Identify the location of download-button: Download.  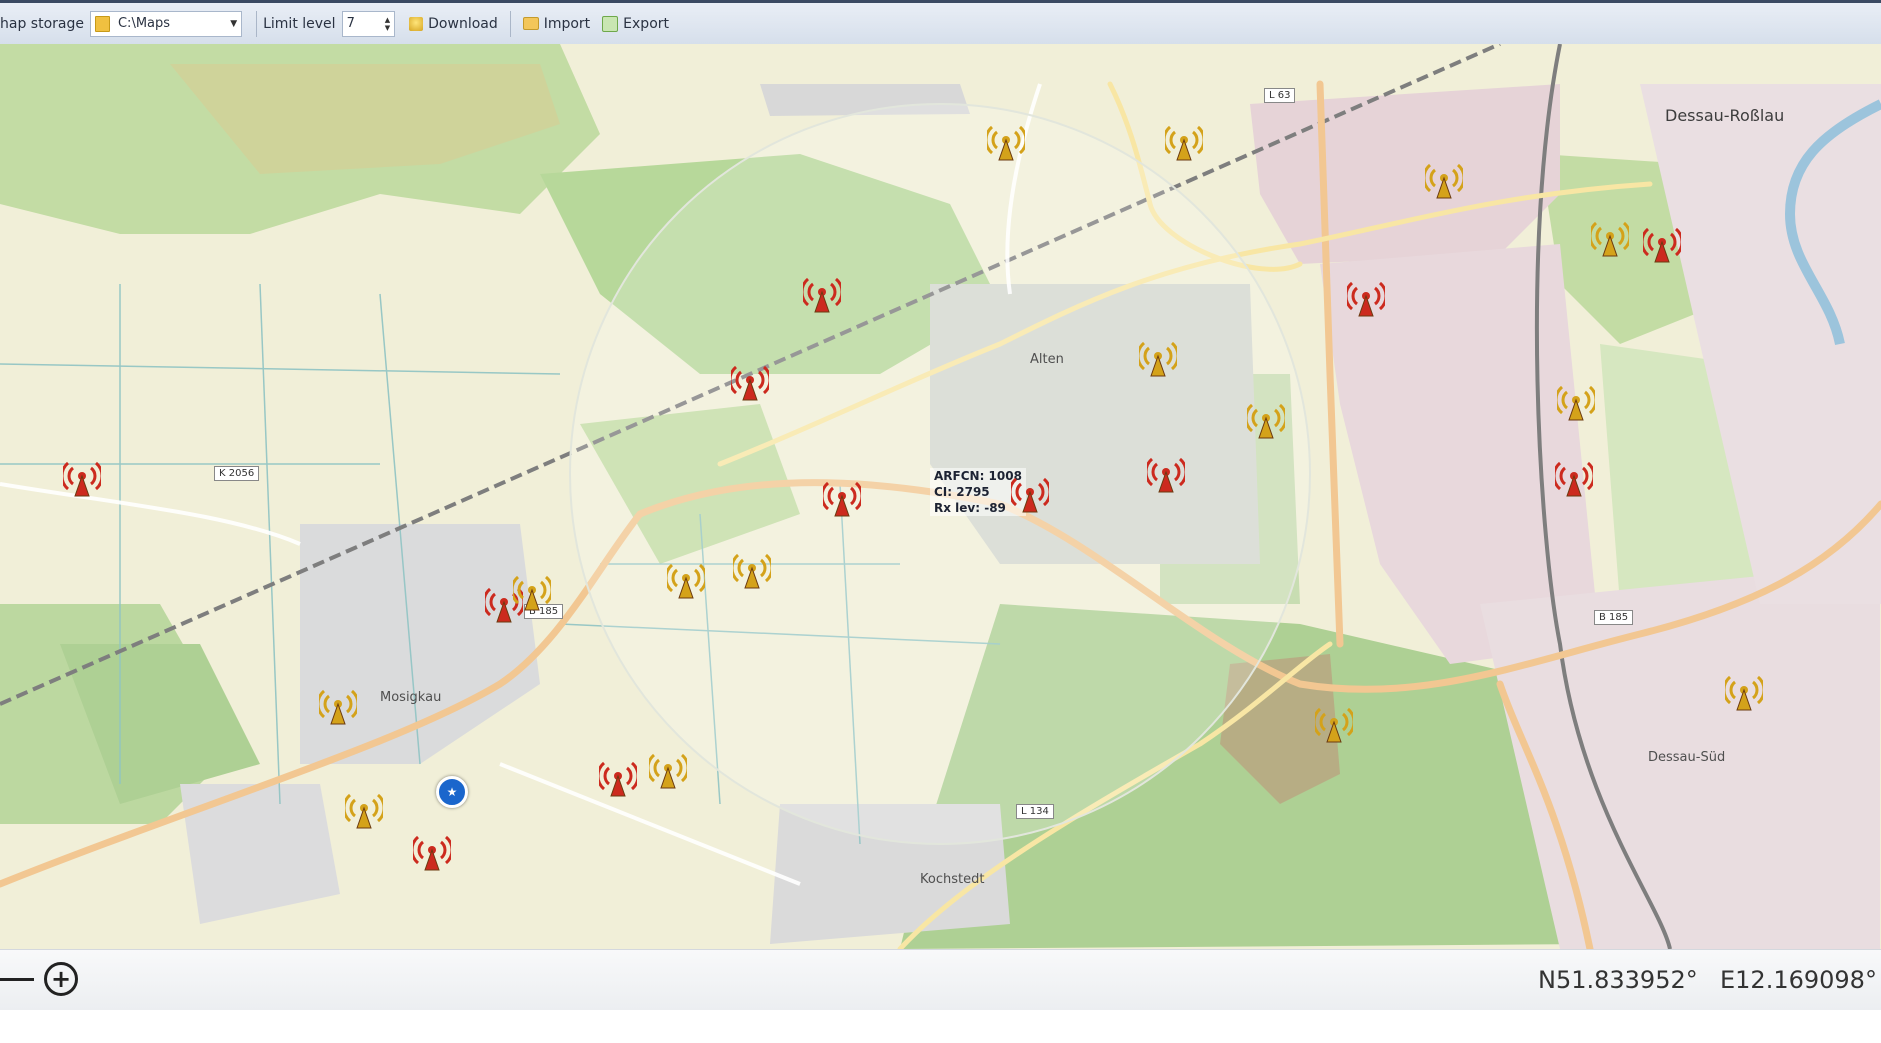
(453, 24).